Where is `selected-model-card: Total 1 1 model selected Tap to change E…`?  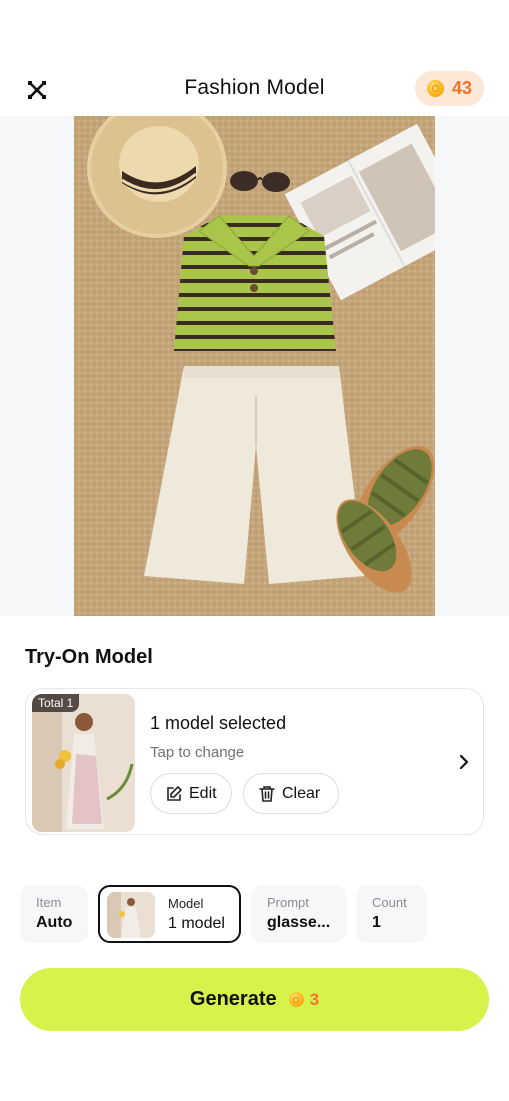 selected-model-card: Total 1 1 model selected Tap to change E… is located at coordinates (254, 761).